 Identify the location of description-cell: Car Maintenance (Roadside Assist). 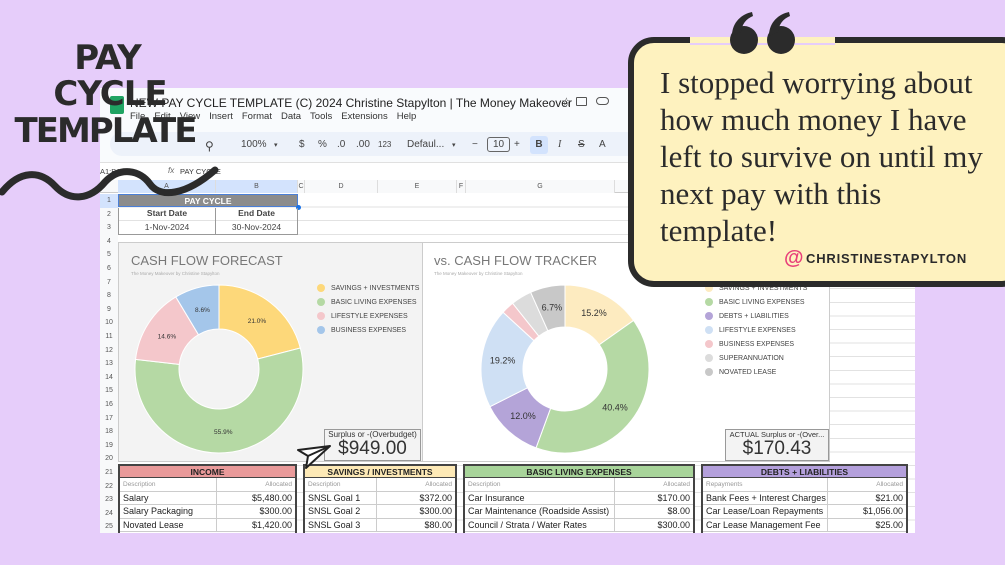
(540, 511).